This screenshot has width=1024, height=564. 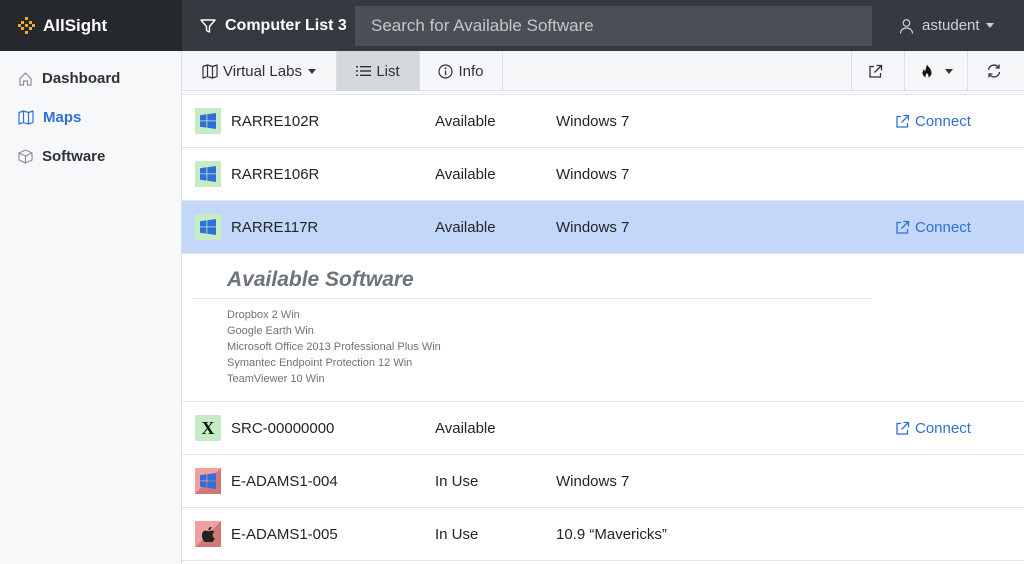 What do you see at coordinates (284, 534) in the screenshot?
I see `computer-name: E-ADAMS1-005` at bounding box center [284, 534].